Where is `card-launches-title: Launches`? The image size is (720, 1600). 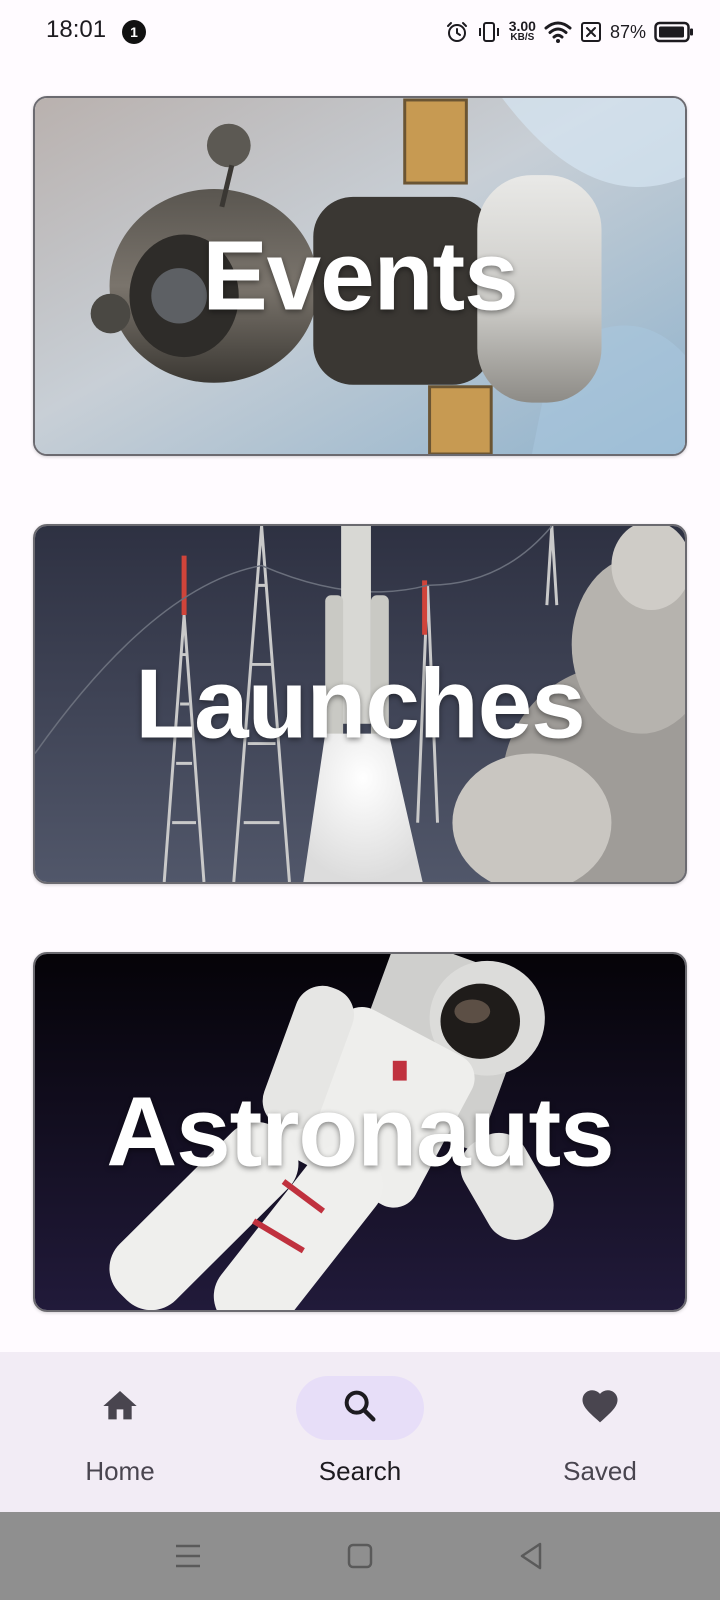 card-launches-title: Launches is located at coordinates (360, 703).